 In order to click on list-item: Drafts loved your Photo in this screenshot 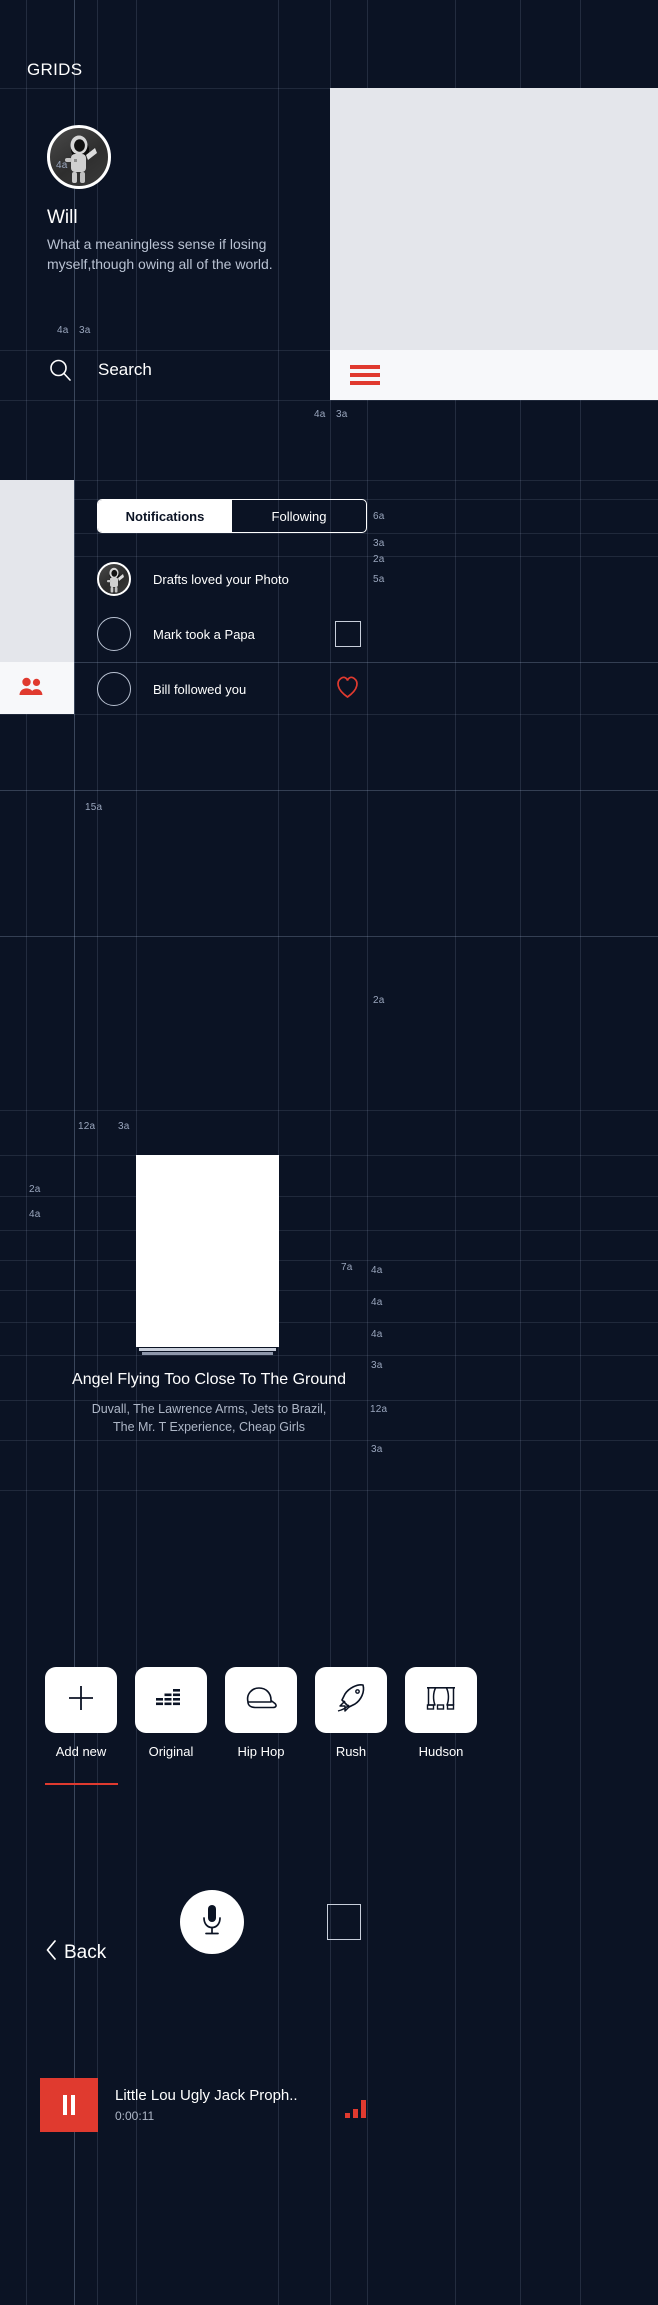, I will do `click(232, 579)`.